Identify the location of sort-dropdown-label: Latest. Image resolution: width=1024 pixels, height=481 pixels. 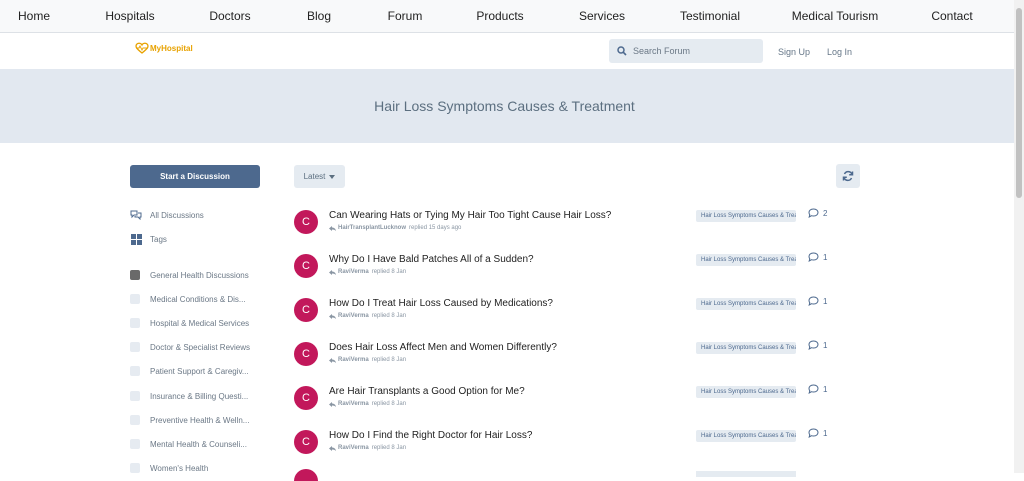
(314, 176).